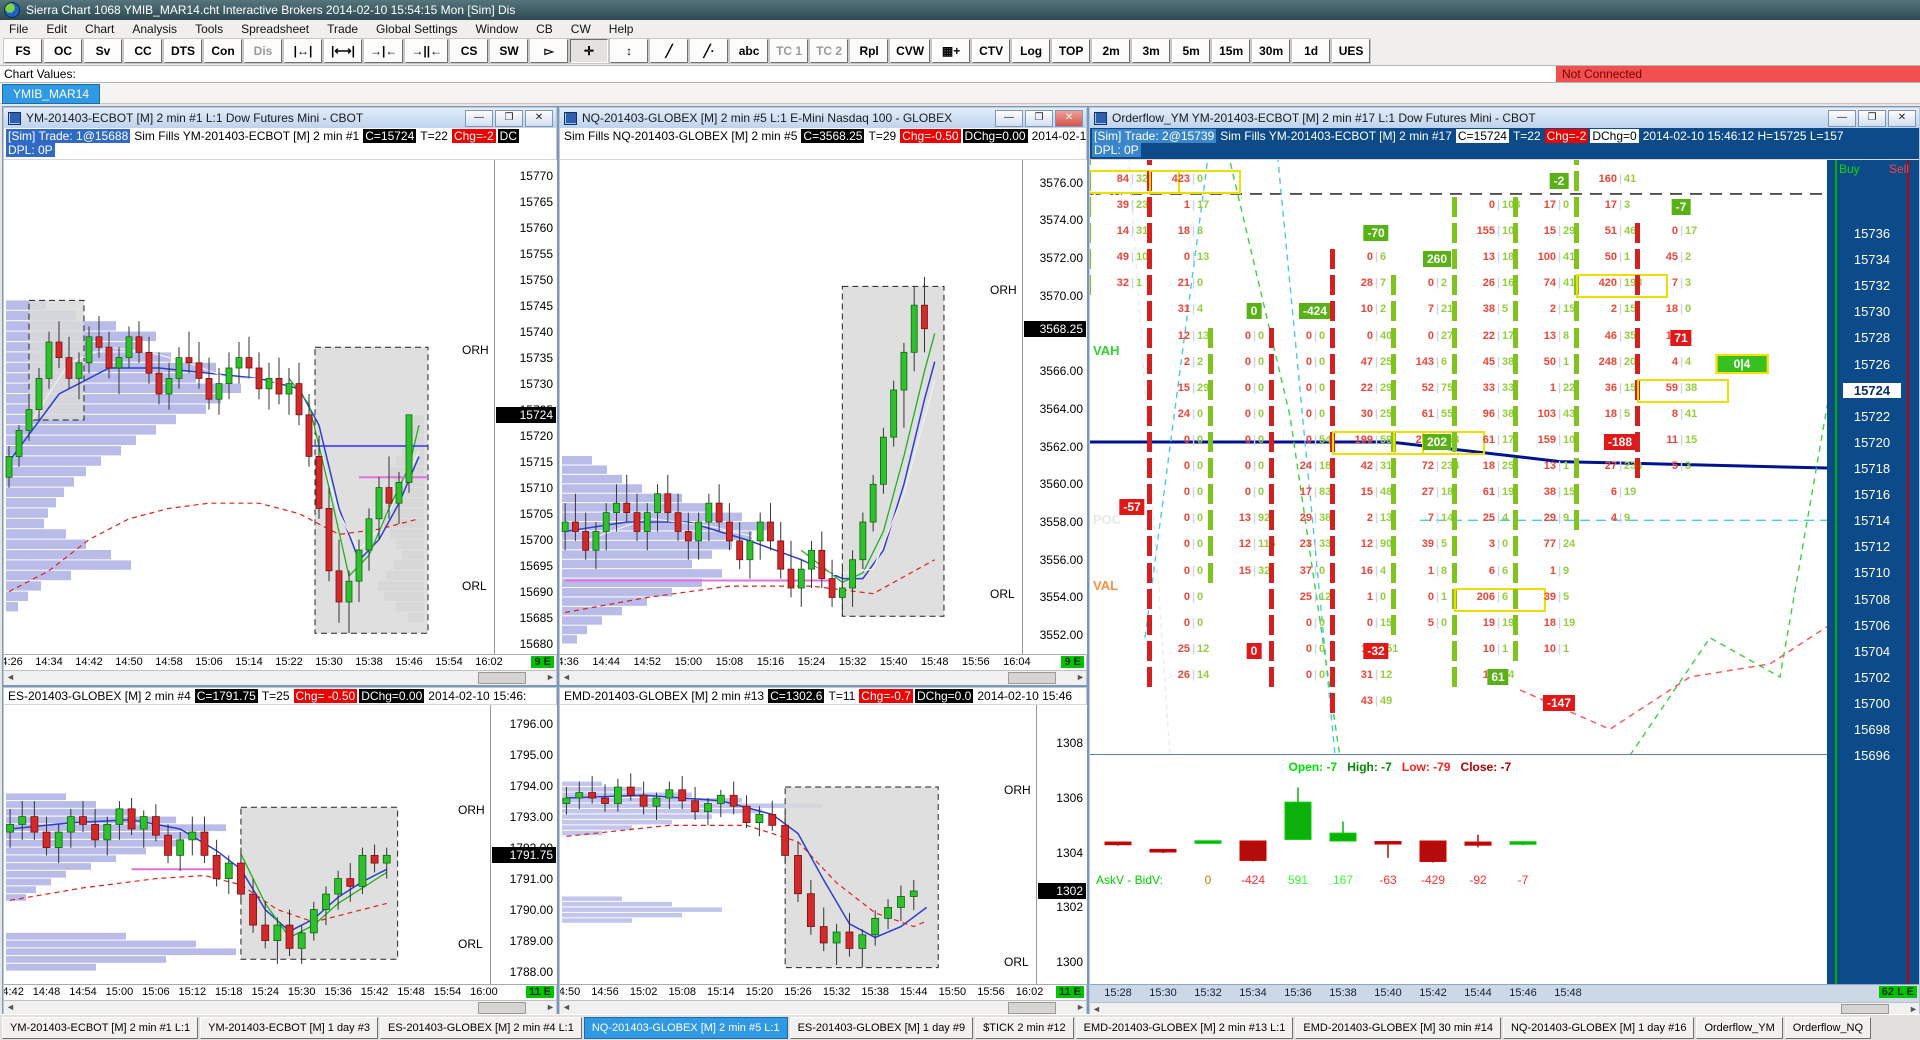 This screenshot has width=1920, height=1040. What do you see at coordinates (480, 1027) in the screenshot?
I see `taskbar-item: ES-201403-GLOBEX [M] 2 min #4 L:1` at bounding box center [480, 1027].